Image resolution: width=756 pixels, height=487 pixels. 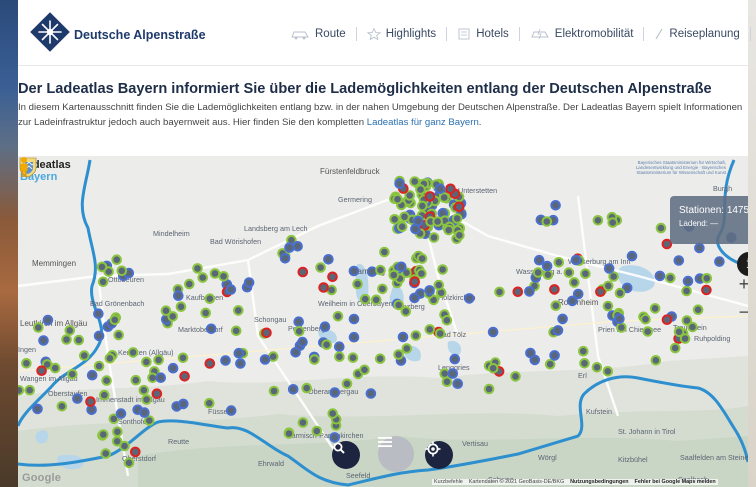 I want to click on menu-button, so click(x=396, y=454).